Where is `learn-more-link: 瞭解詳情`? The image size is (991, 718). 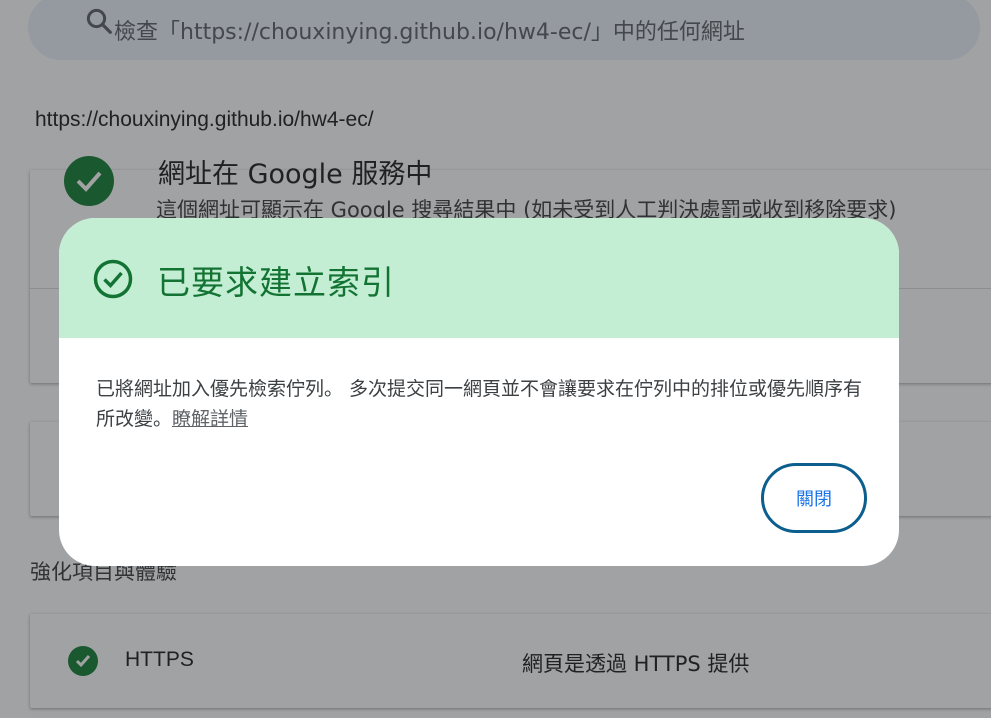
learn-more-link: 瞭解詳情 is located at coordinates (210, 419).